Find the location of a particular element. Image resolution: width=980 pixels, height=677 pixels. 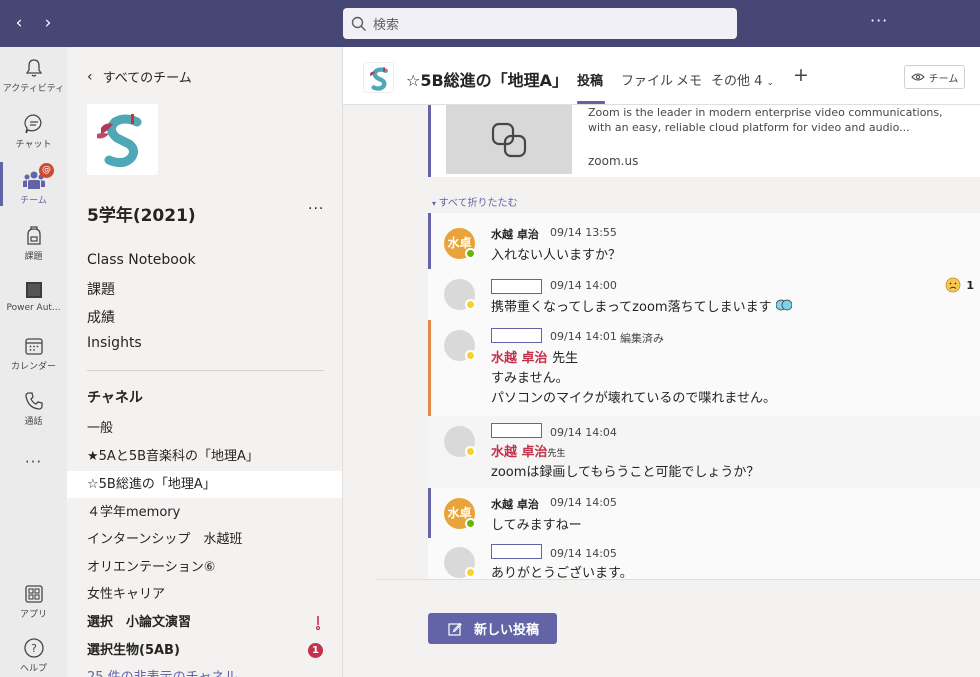

emoji-icon is located at coordinates (784, 305).